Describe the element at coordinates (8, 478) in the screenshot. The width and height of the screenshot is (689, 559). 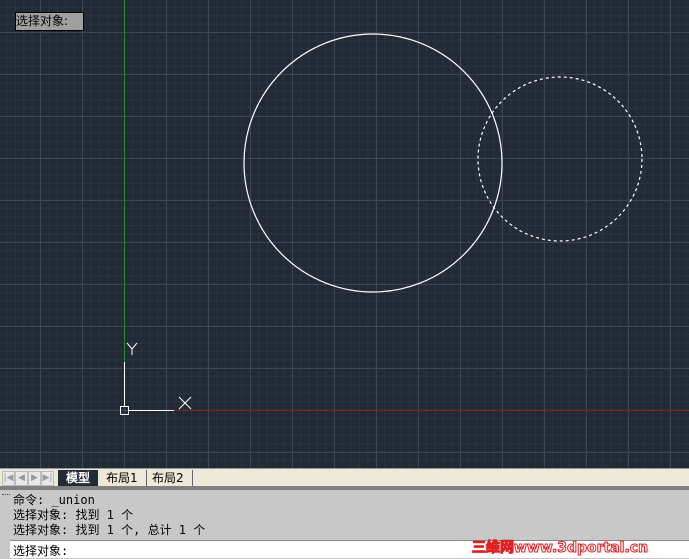
I see `first-tab-button: |◀` at that location.